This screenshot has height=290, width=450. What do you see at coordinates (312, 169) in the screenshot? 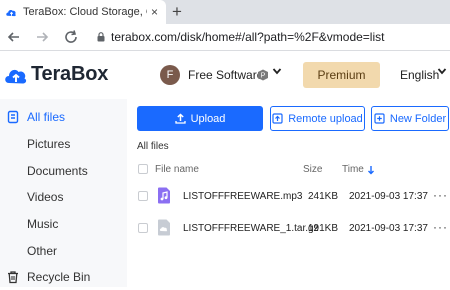
I see `column-header-size: Size` at bounding box center [312, 169].